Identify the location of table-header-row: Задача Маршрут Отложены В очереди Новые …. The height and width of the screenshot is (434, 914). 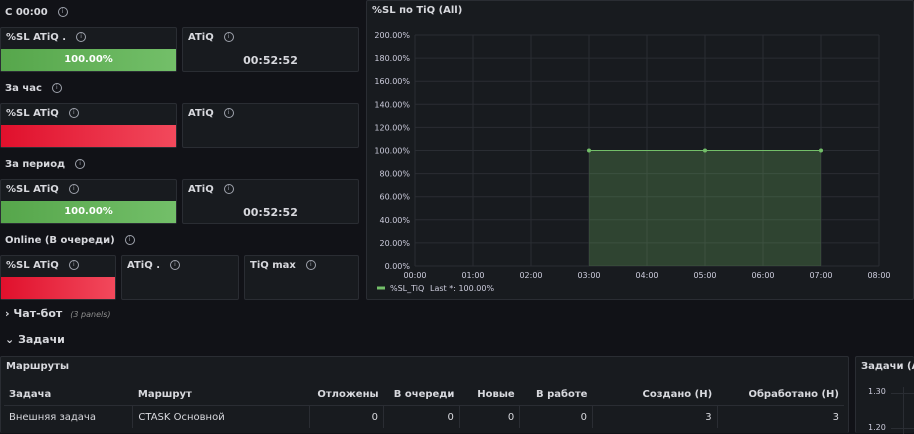
(424, 394).